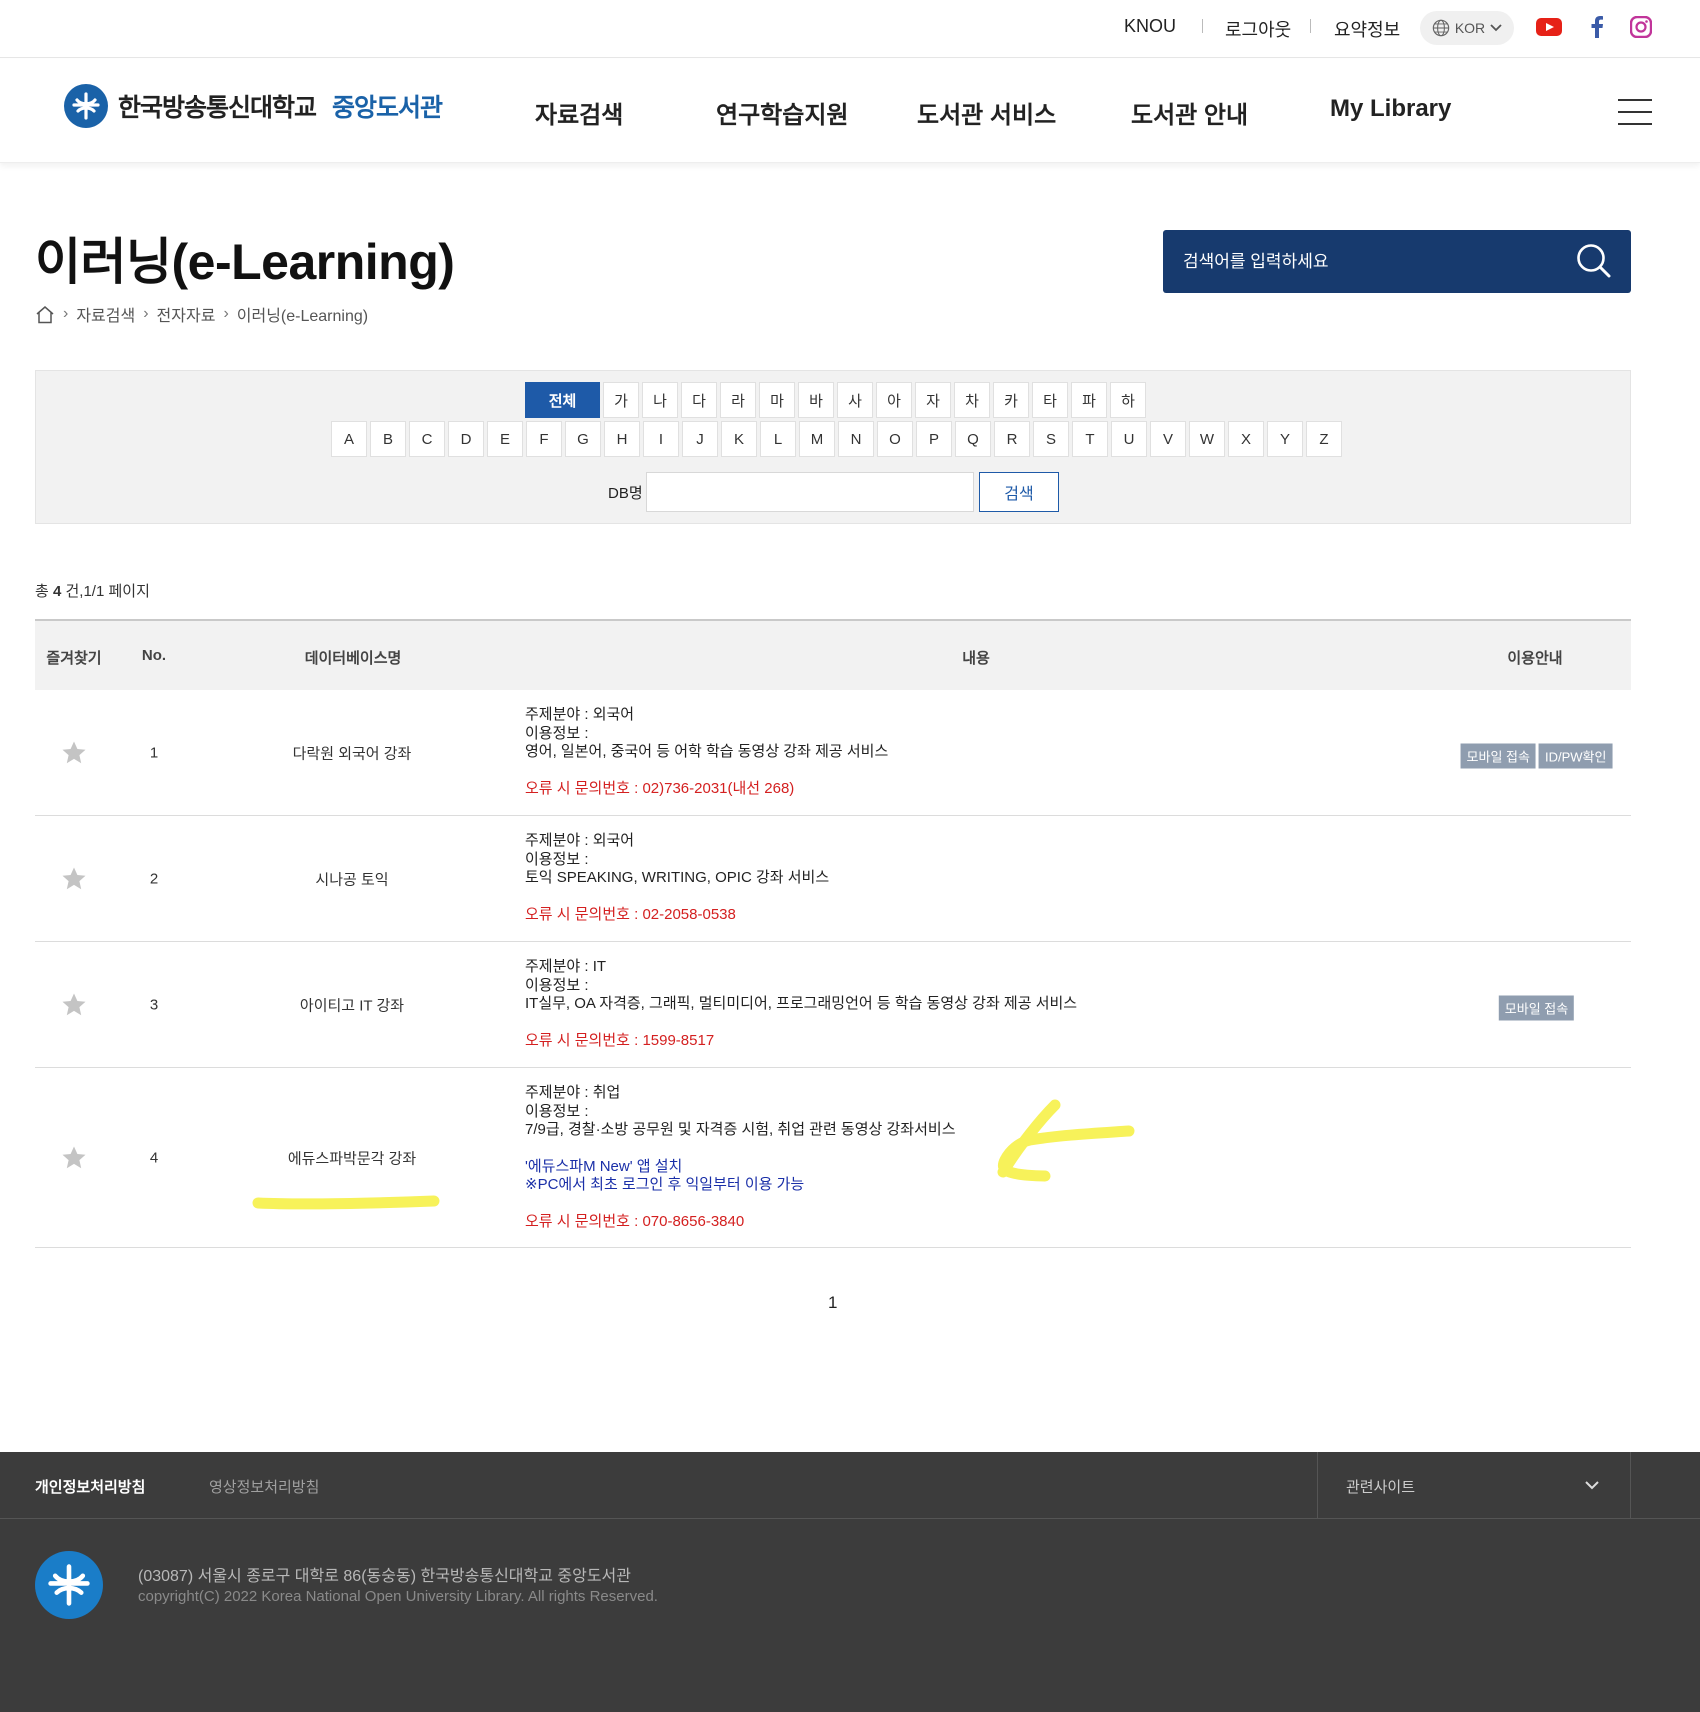 The width and height of the screenshot is (1700, 1712). Describe the element at coordinates (622, 439) in the screenshot. I see `index-alpha-key: H` at that location.